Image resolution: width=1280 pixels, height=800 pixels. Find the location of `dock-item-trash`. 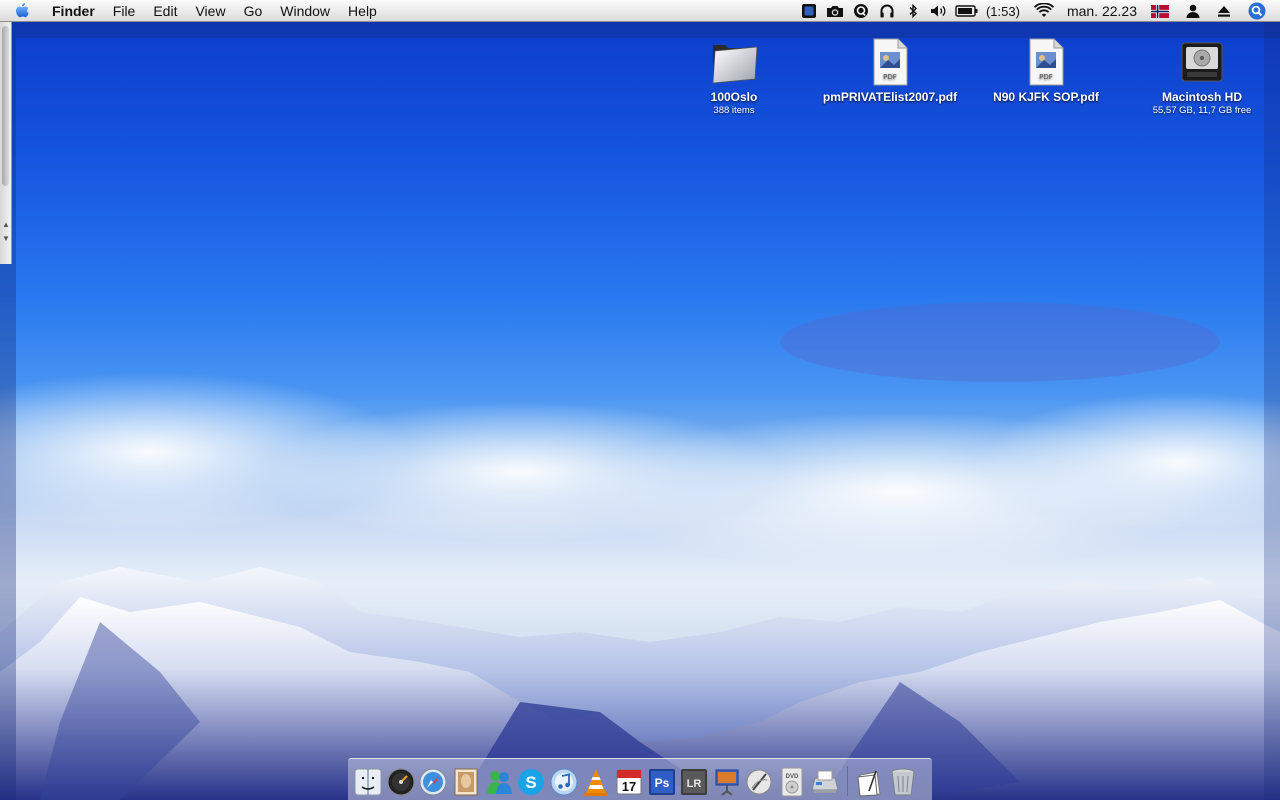

dock-item-trash is located at coordinates (902, 781).